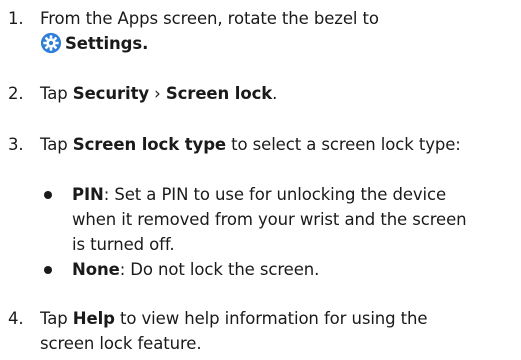 This screenshot has width=521, height=360. Describe the element at coordinates (271, 318) in the screenshot. I see `text-segment: to view help information for using the` at that location.